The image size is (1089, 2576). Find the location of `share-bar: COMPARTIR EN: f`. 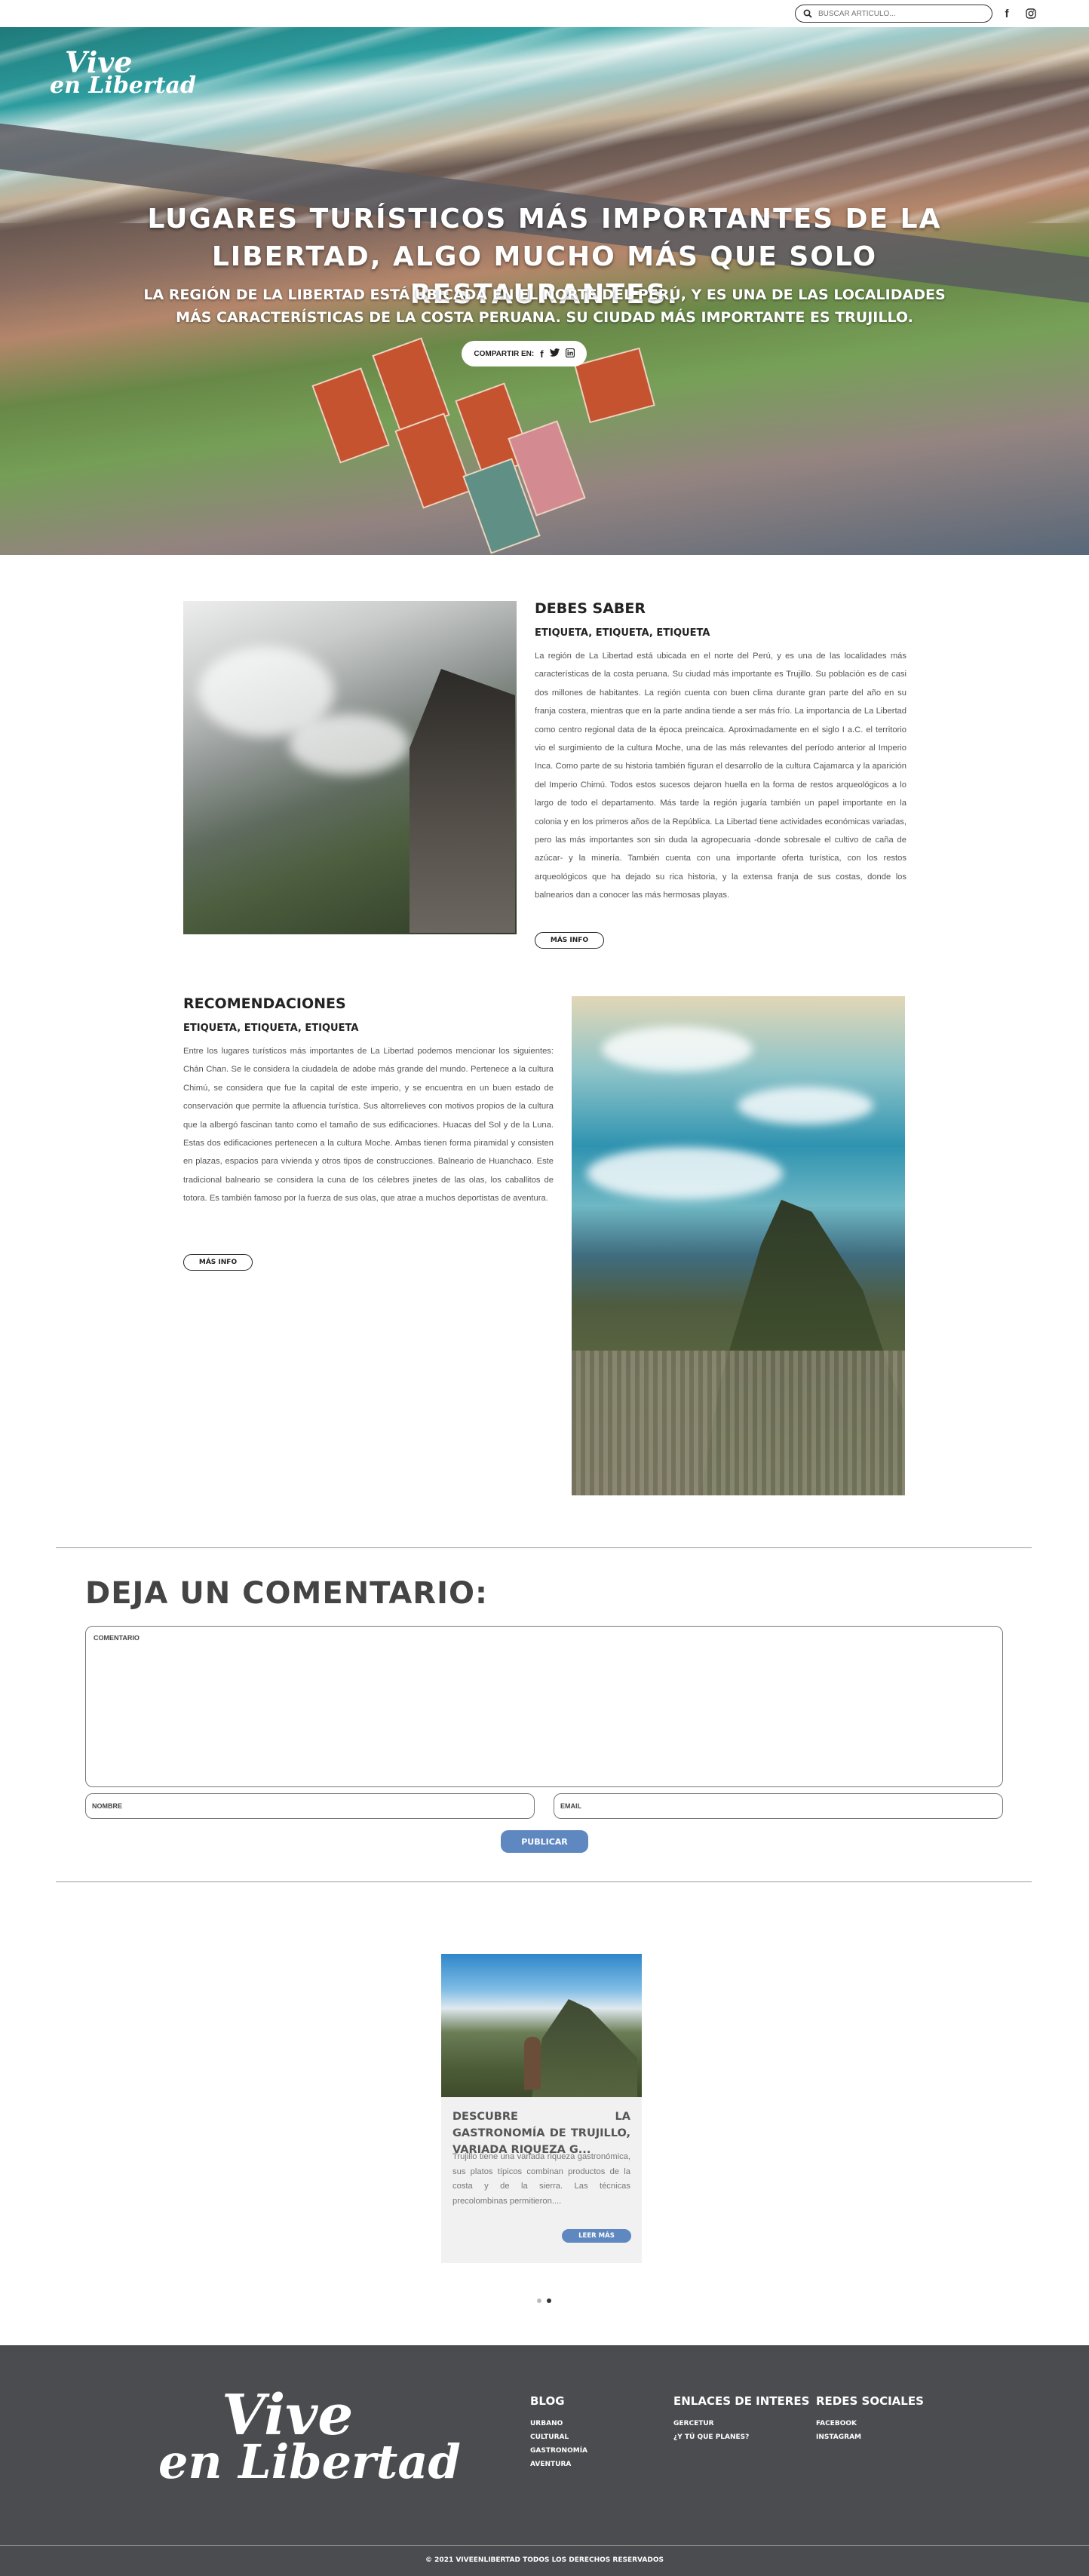

share-bar: COMPARTIR EN: f is located at coordinates (524, 353).